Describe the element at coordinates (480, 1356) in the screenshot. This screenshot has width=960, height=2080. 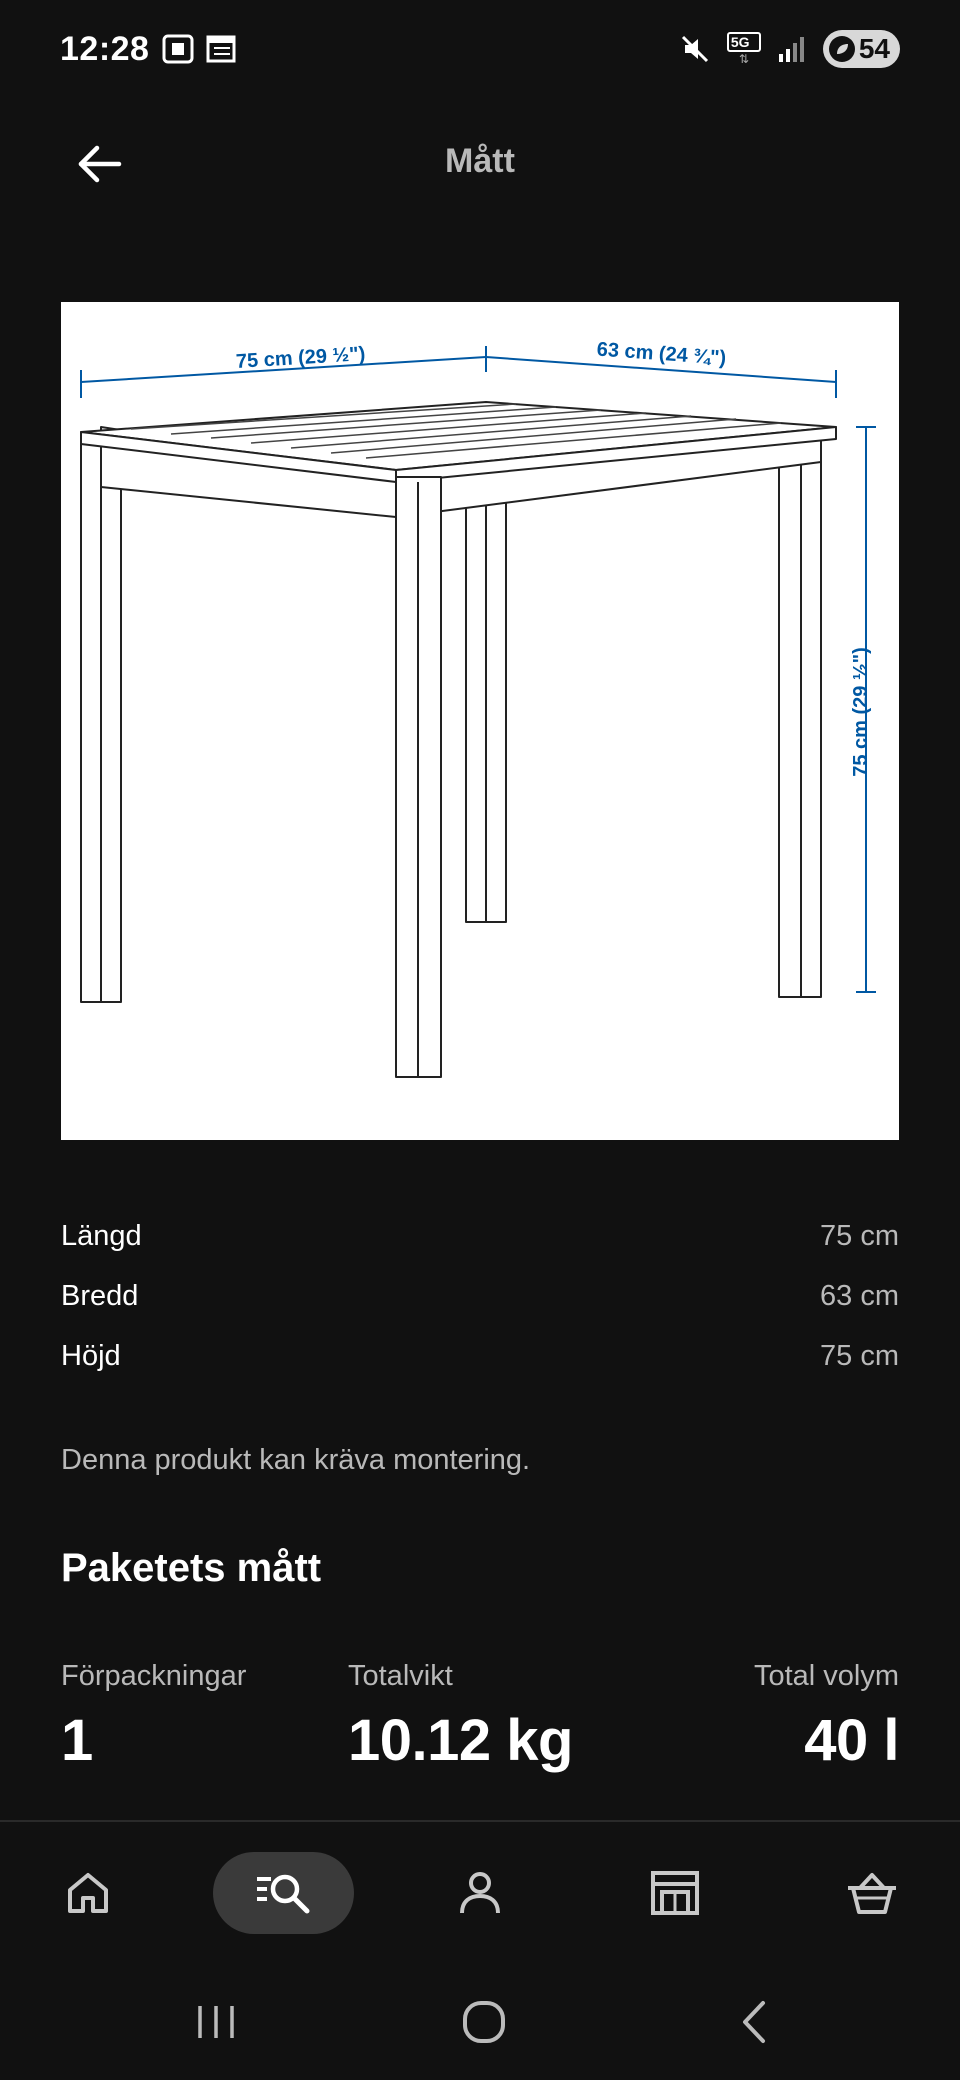
I see `dimension-row-height: Höjd 75 cm` at that location.